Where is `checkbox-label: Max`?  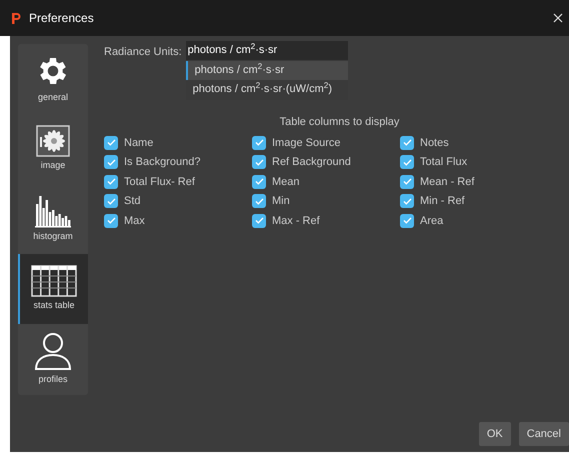
checkbox-label: Max is located at coordinates (134, 221).